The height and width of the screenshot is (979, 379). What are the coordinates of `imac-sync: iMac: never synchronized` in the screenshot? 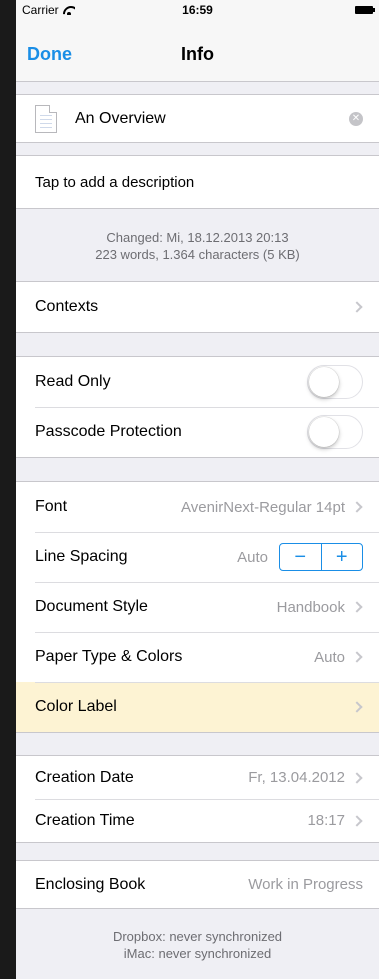 It's located at (197, 953).